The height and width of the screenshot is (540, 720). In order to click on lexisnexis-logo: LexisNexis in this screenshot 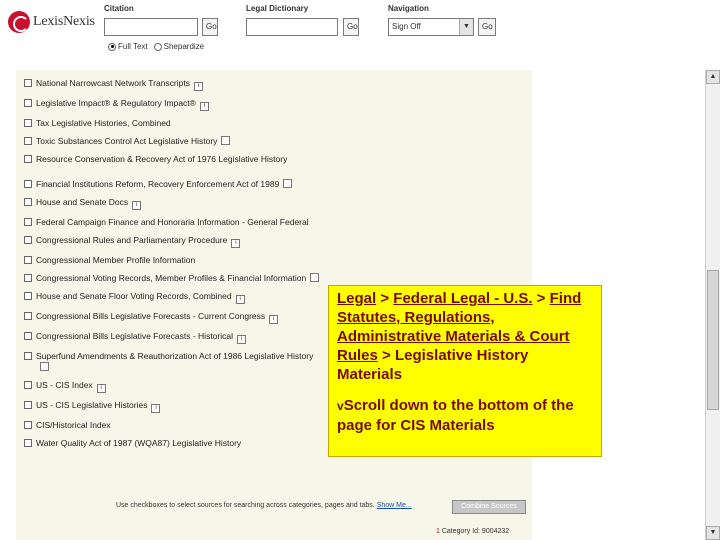, I will do `click(52, 22)`.